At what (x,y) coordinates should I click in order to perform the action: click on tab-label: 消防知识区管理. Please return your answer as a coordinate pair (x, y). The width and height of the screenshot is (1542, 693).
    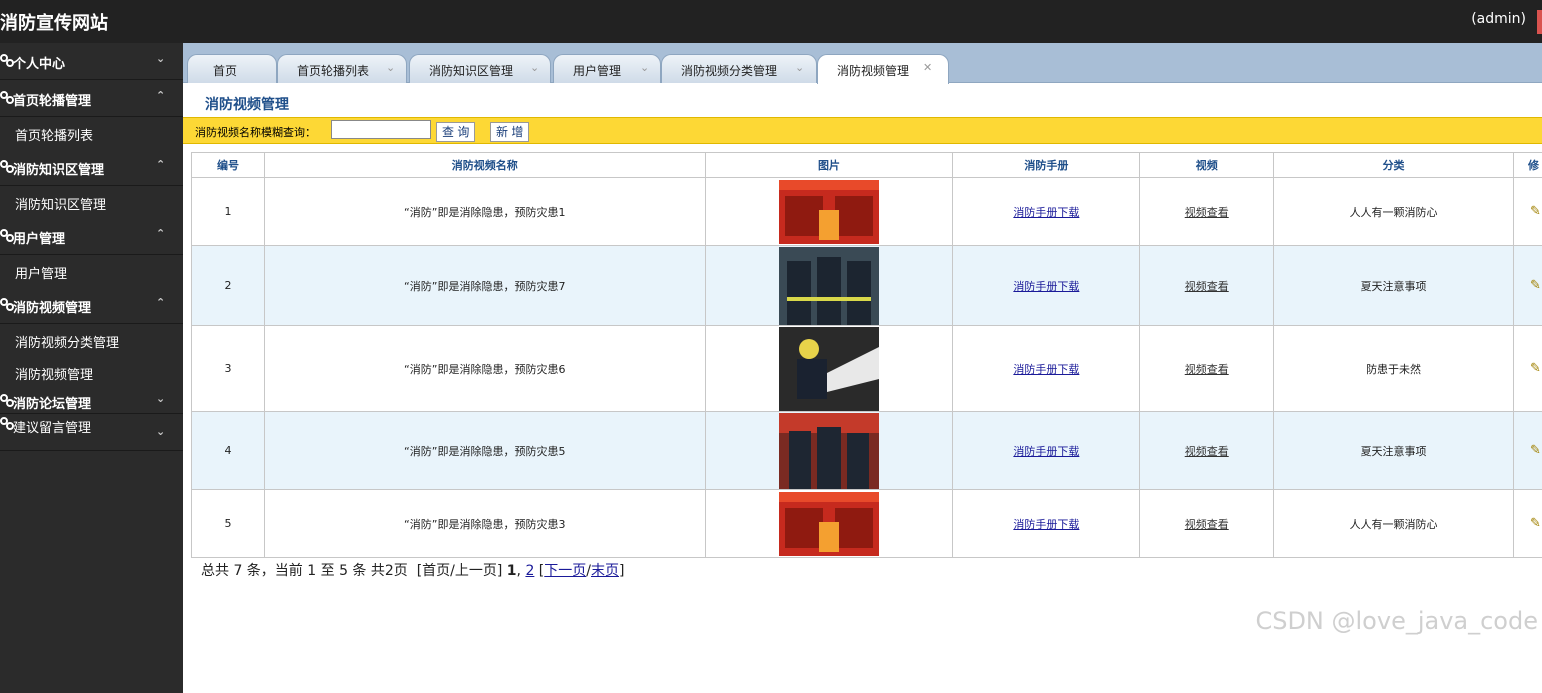
    Looking at the image, I should click on (471, 71).